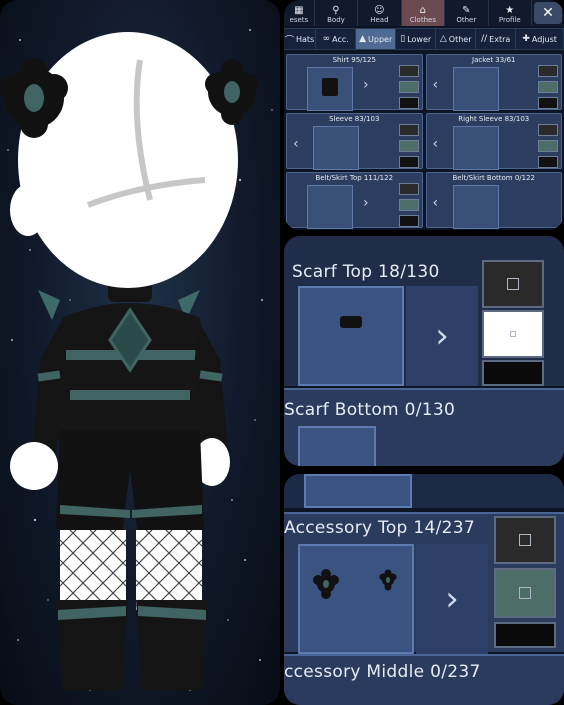 This screenshot has height=705, width=564. Describe the element at coordinates (466, 10) in the screenshot. I see `other-icon: ✎` at that location.